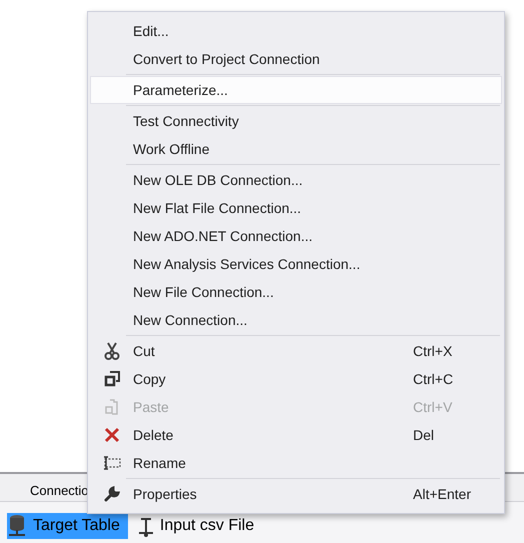  I want to click on rename-icon, so click(112, 463).